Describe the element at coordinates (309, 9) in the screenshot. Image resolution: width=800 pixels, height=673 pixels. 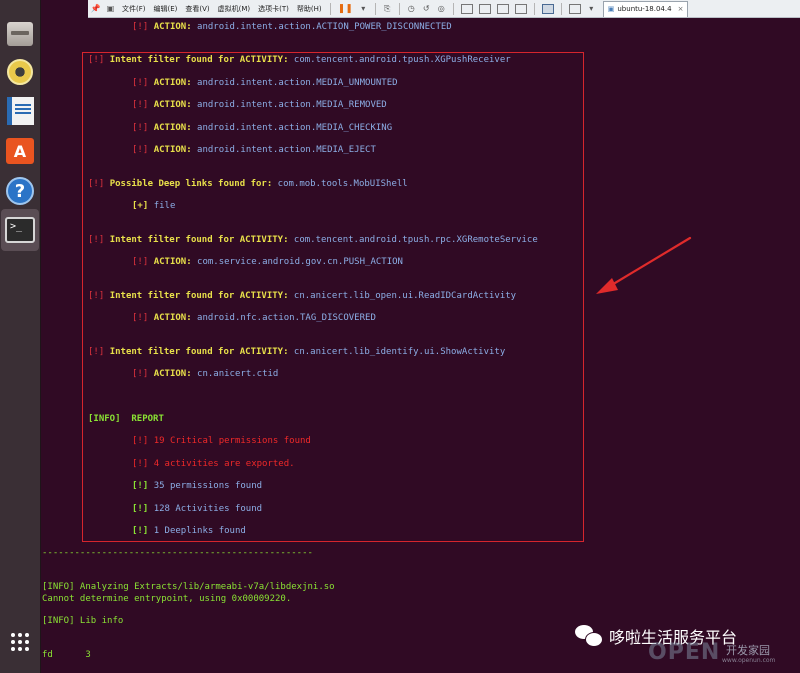
I see `menu-help: 帮助(H)` at that location.